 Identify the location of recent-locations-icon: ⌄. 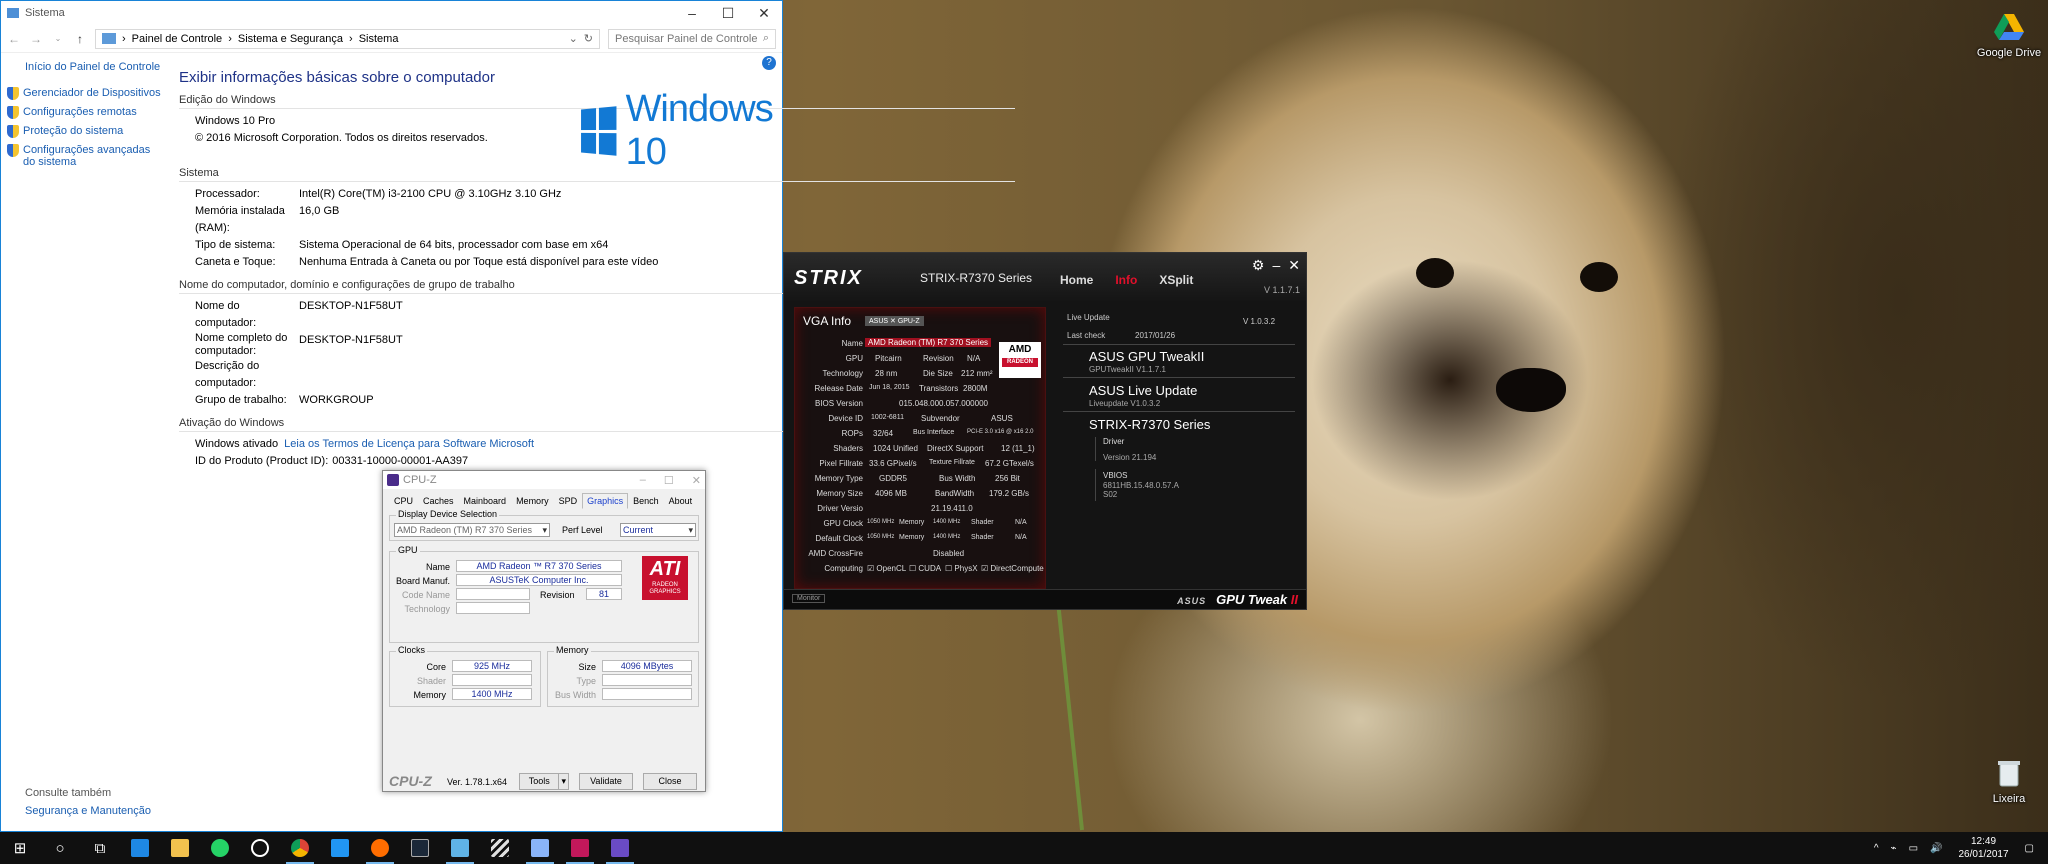
(58, 38).